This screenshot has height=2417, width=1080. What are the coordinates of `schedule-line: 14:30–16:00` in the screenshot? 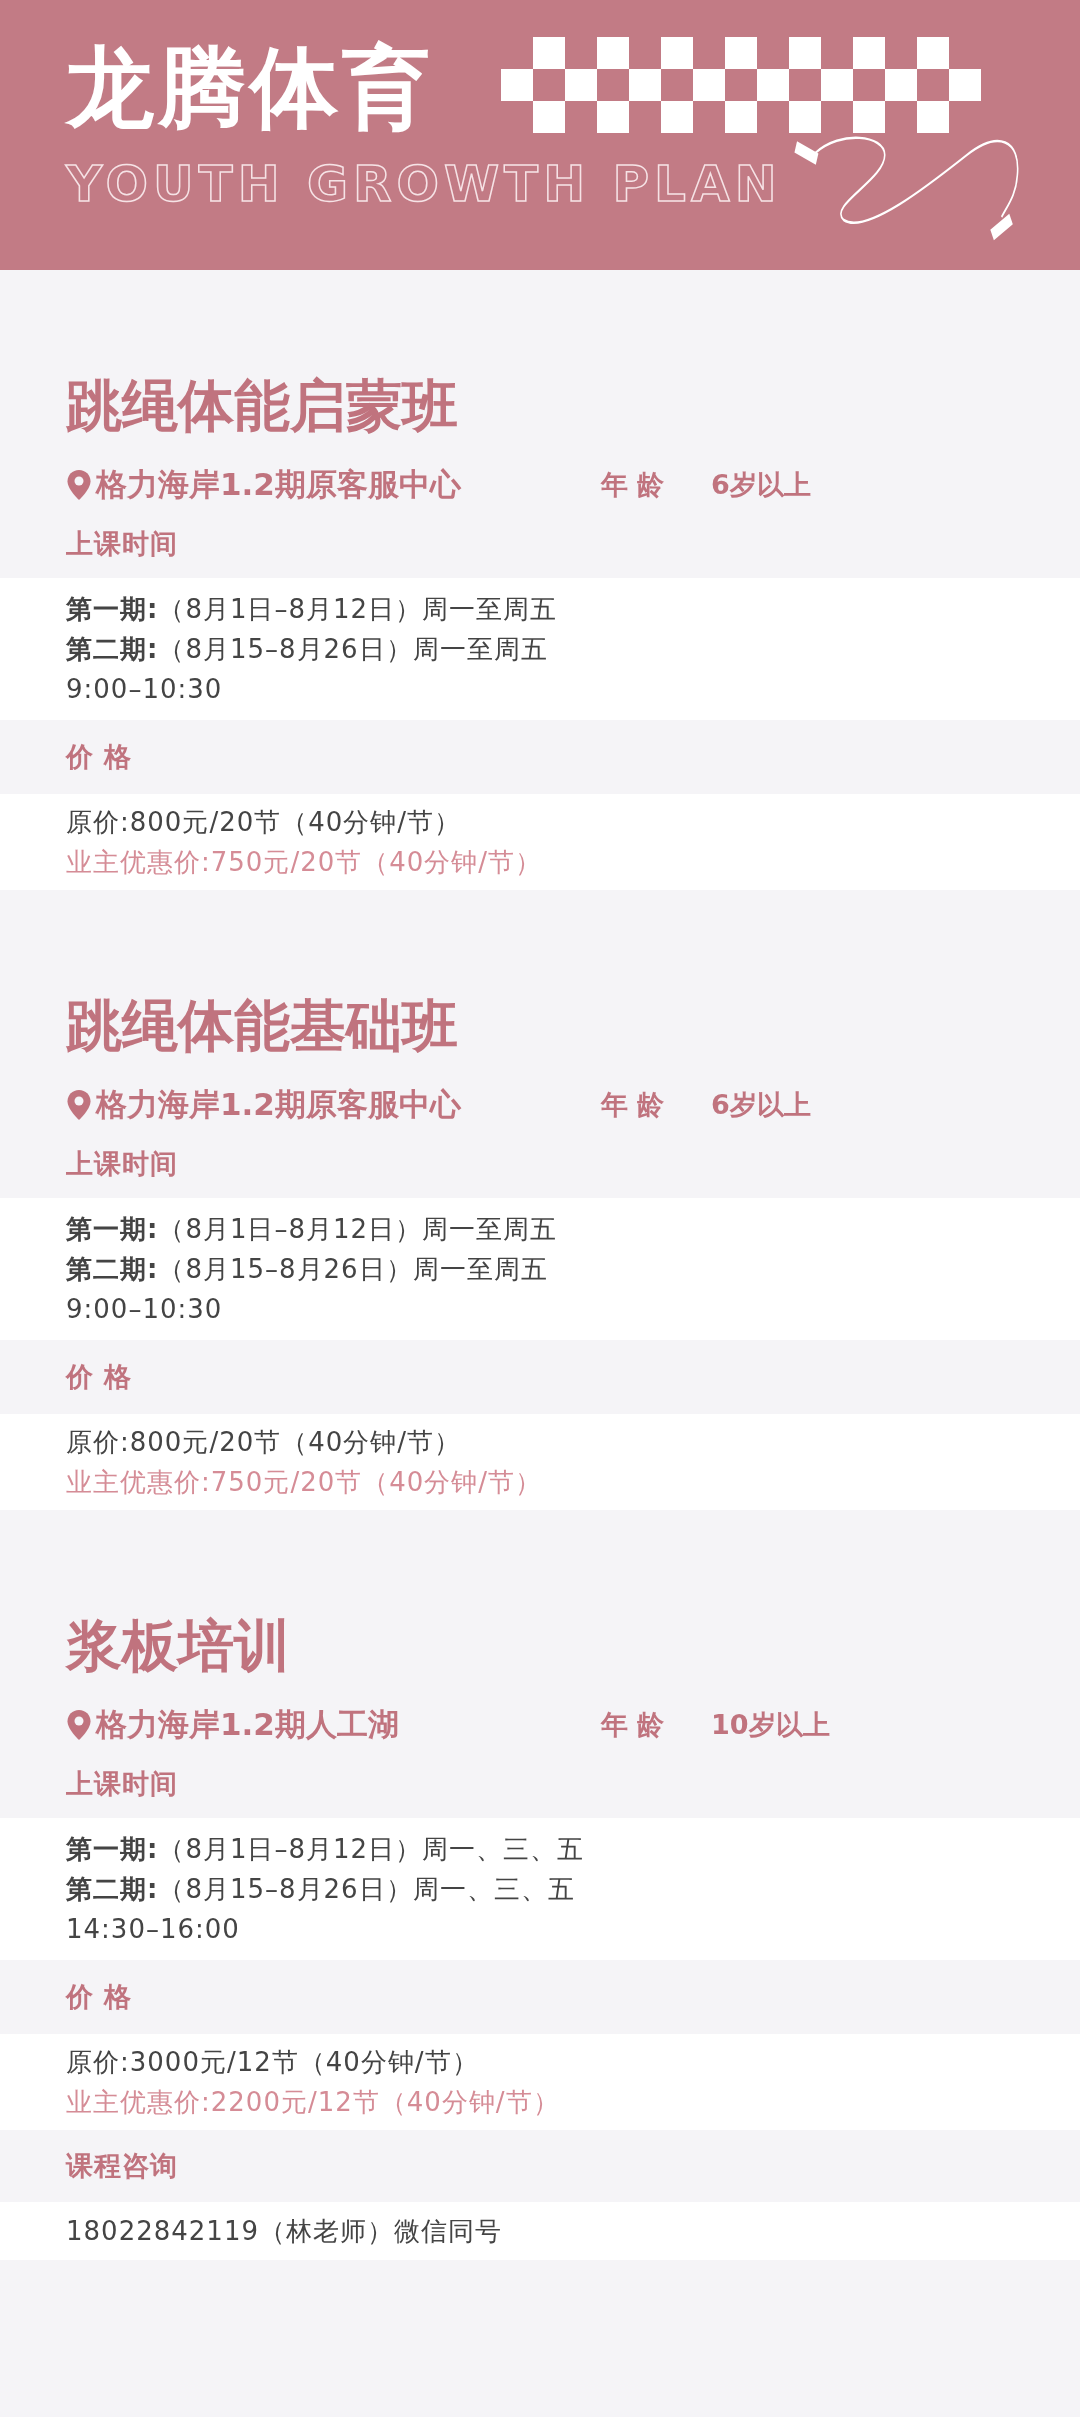 It's located at (153, 1929).